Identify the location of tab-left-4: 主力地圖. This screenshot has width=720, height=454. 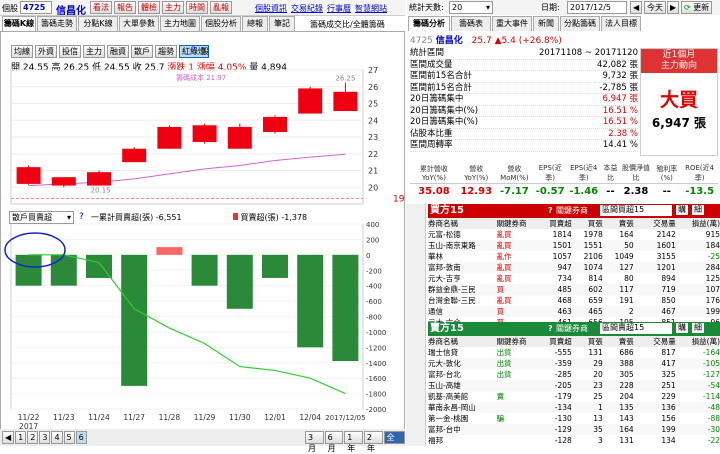
(180, 23).